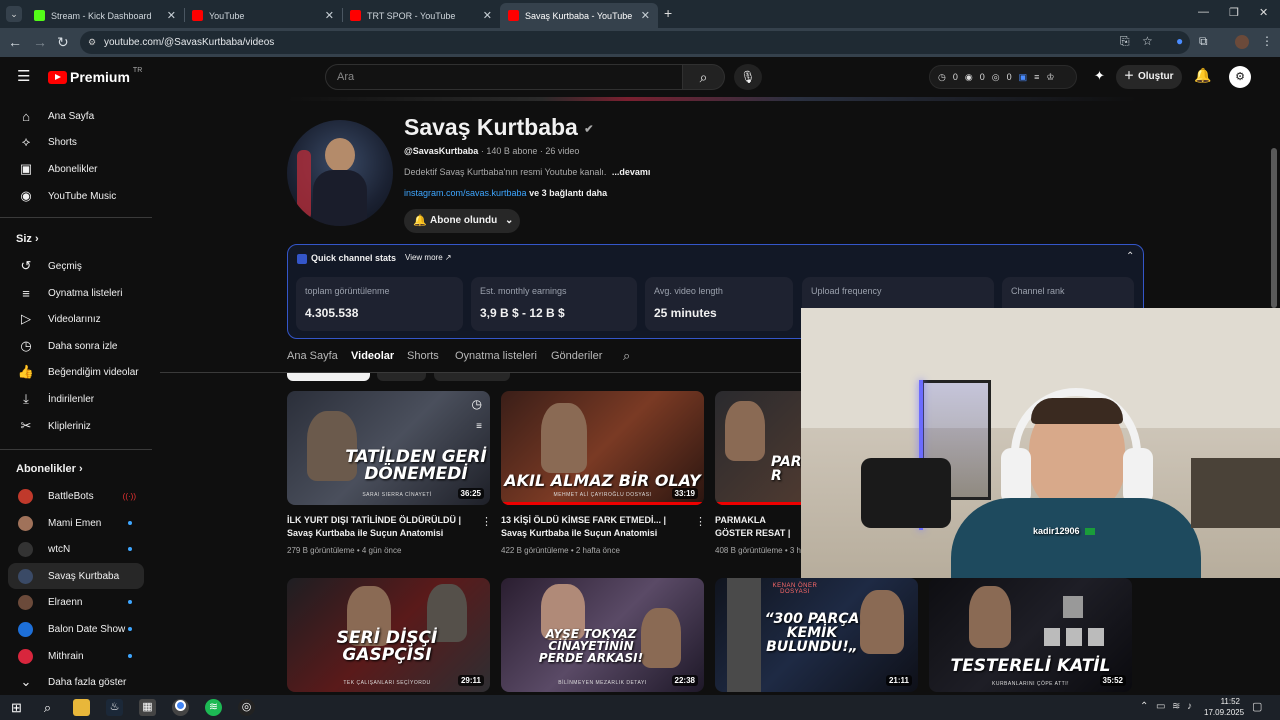 Image resolution: width=1280 pixels, height=720 pixels. I want to click on sidebar-subscription: BattleBots ((·)), so click(76, 496).